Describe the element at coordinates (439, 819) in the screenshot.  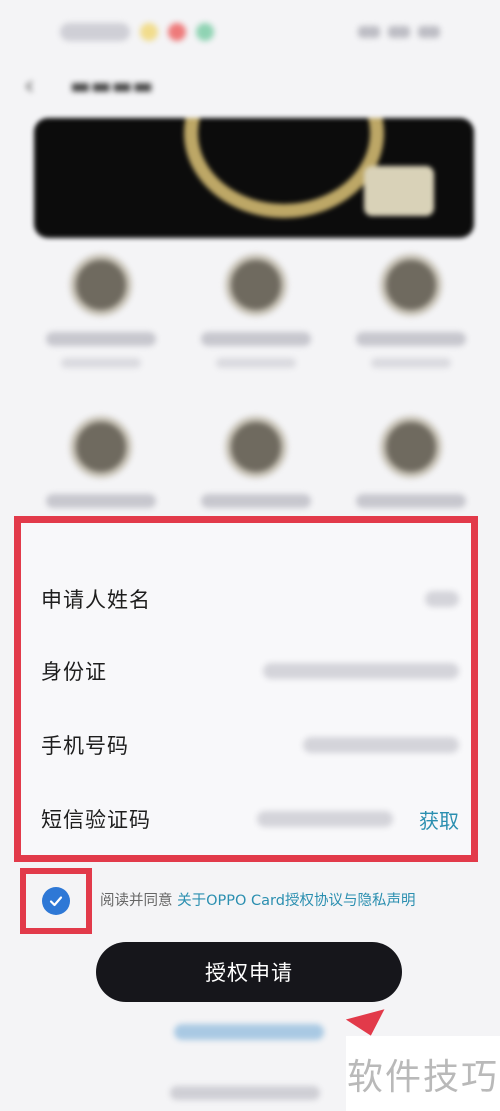
I see `get-code-button: 获取` at that location.